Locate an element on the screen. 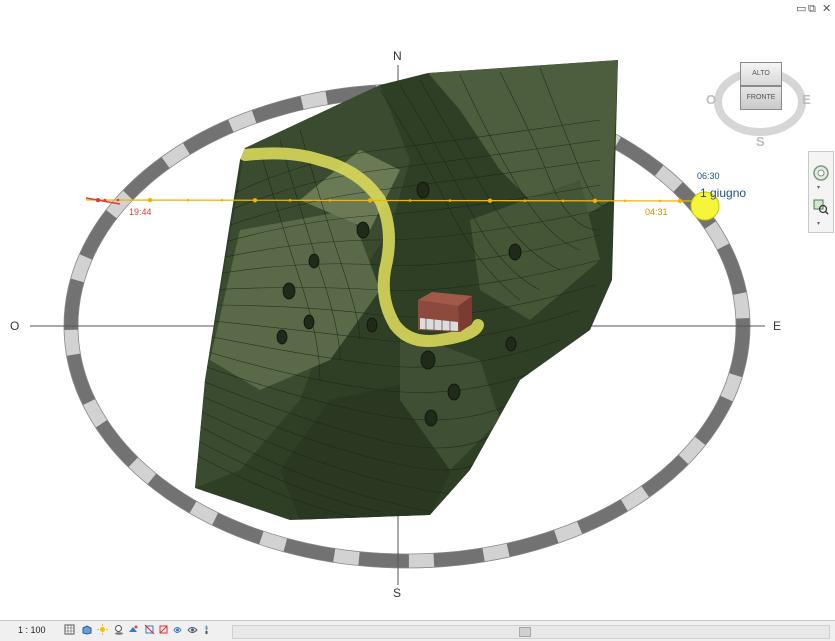 The width and height of the screenshot is (835, 641). scrollbar-thumb is located at coordinates (525, 632).